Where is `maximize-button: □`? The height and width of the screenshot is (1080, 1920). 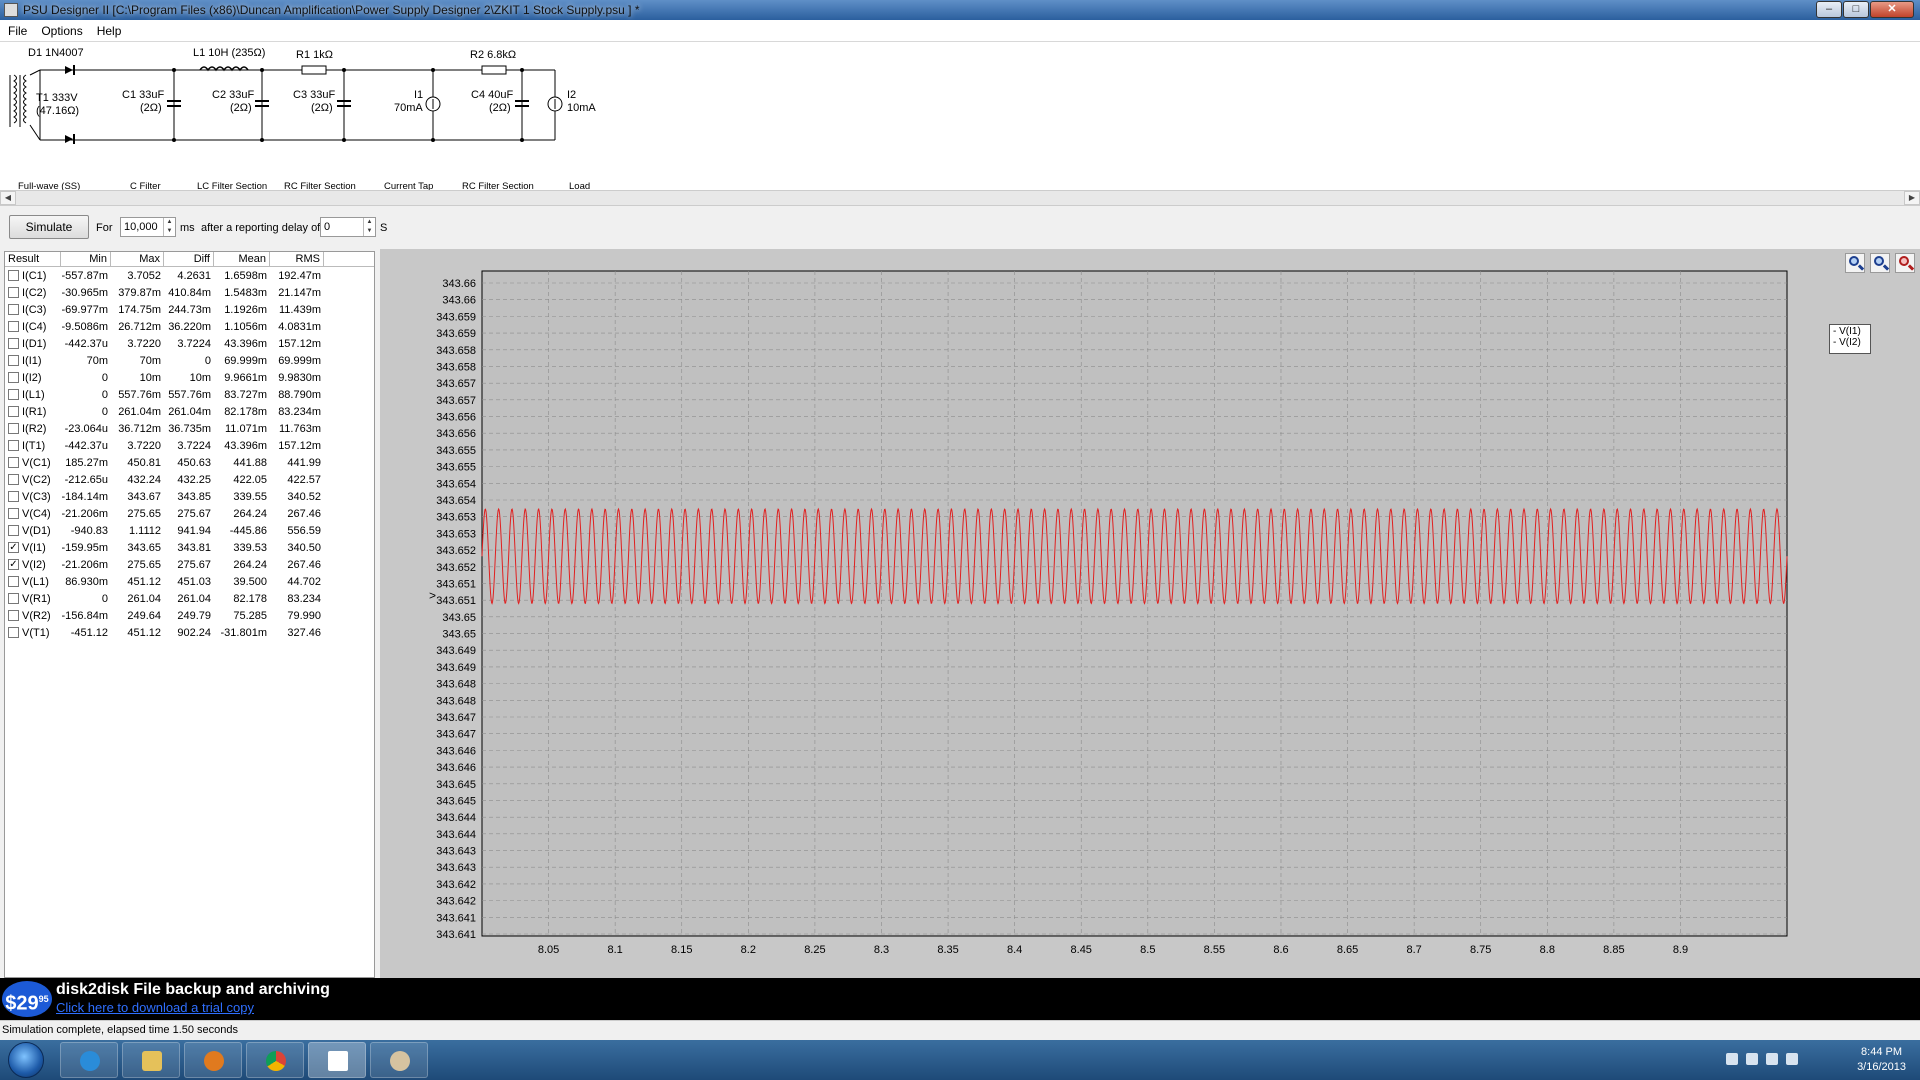 maximize-button: □ is located at coordinates (1856, 9).